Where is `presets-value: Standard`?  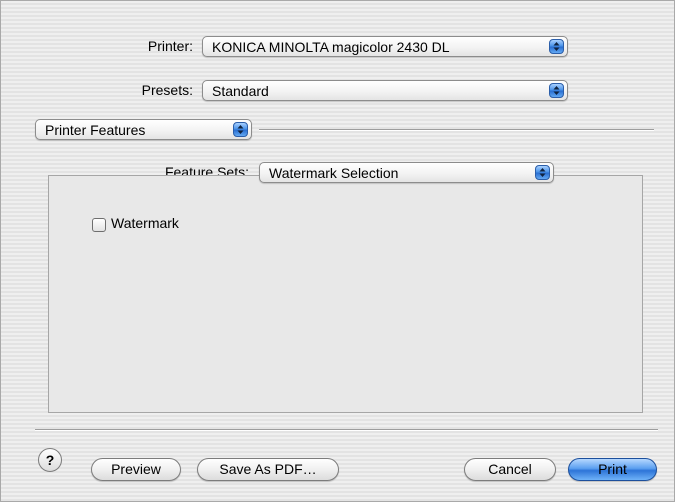 presets-value: Standard is located at coordinates (240, 91).